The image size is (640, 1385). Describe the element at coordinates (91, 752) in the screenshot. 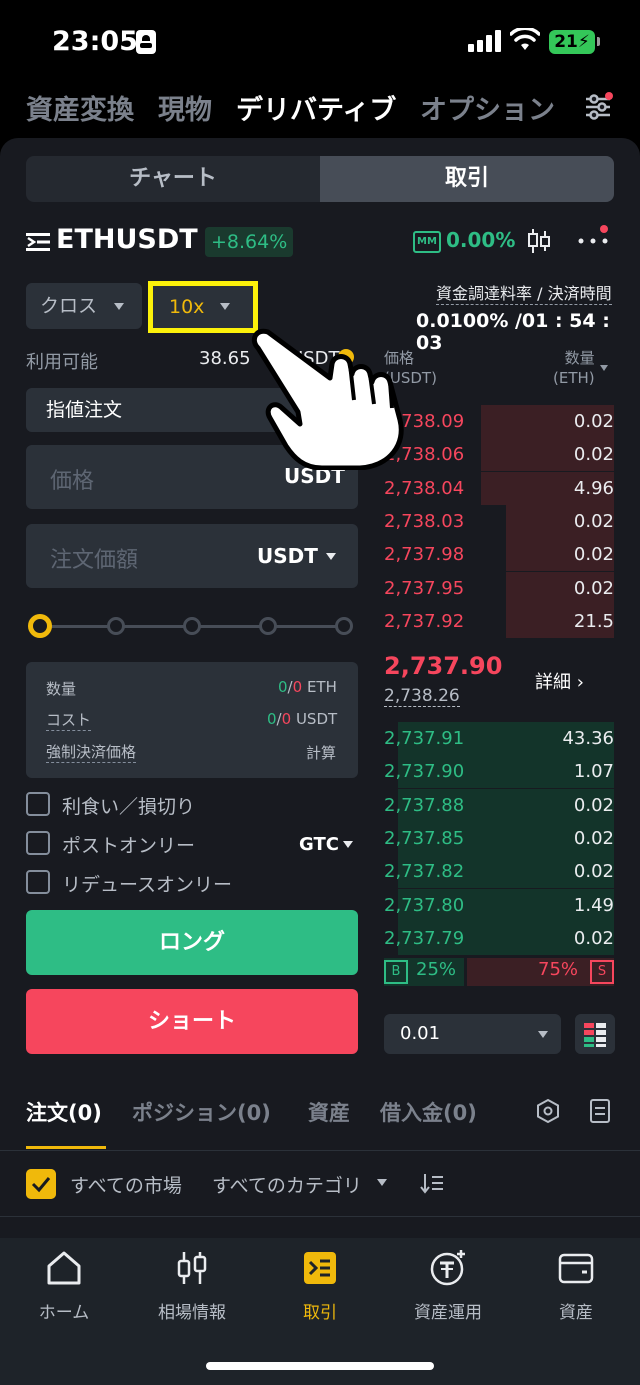

I see `liquidation-label: 強制決済価格` at that location.